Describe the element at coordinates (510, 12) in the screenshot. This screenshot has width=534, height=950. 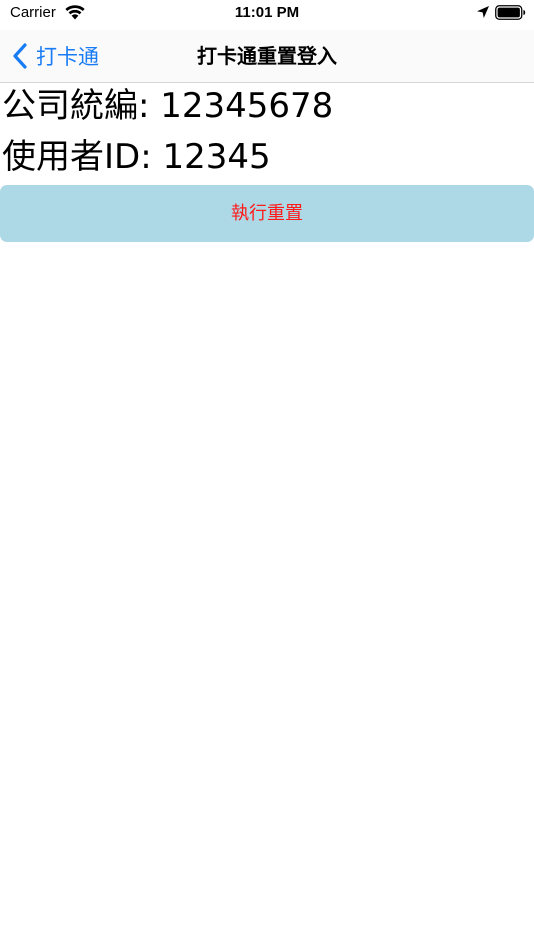
I see `battery-icon` at that location.